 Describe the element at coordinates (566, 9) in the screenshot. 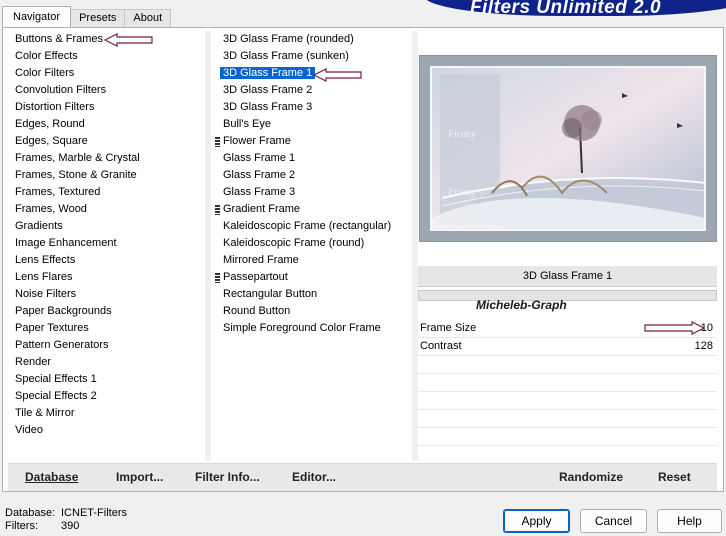

I see `banner-title: Filters Unlimited 2.0` at that location.